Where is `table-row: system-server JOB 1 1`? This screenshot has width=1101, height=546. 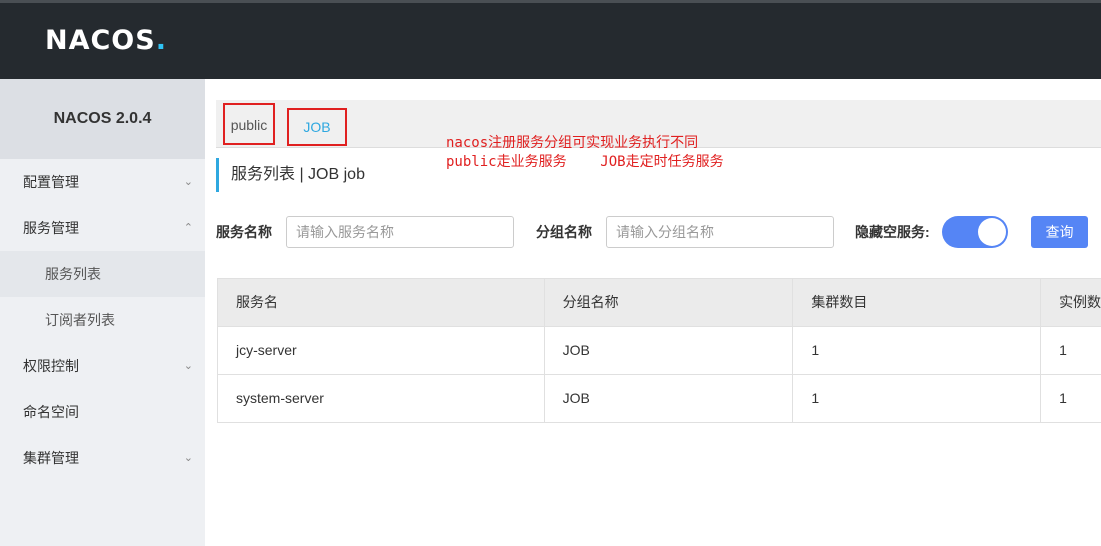 table-row: system-server JOB 1 1 is located at coordinates (659, 399).